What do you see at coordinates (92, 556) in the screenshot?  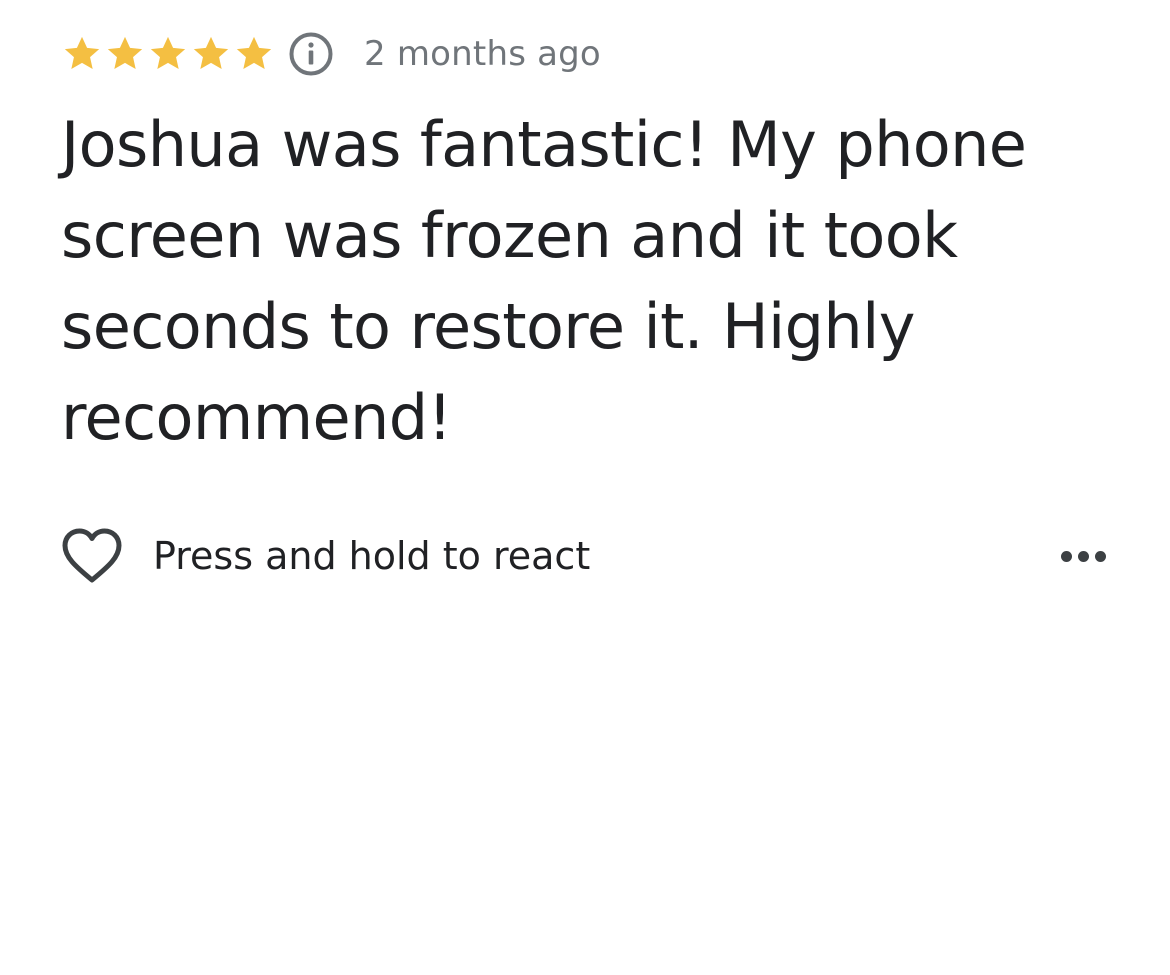 I see `heart-outline-icon` at bounding box center [92, 556].